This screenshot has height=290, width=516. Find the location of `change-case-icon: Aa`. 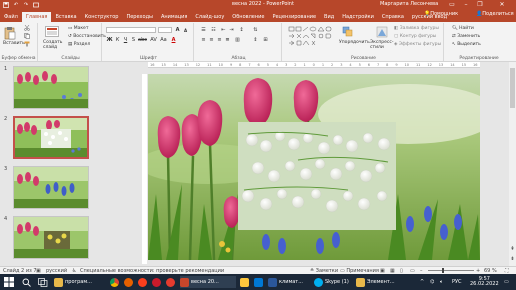

change-case-icon: Aa is located at coordinates (163, 40).